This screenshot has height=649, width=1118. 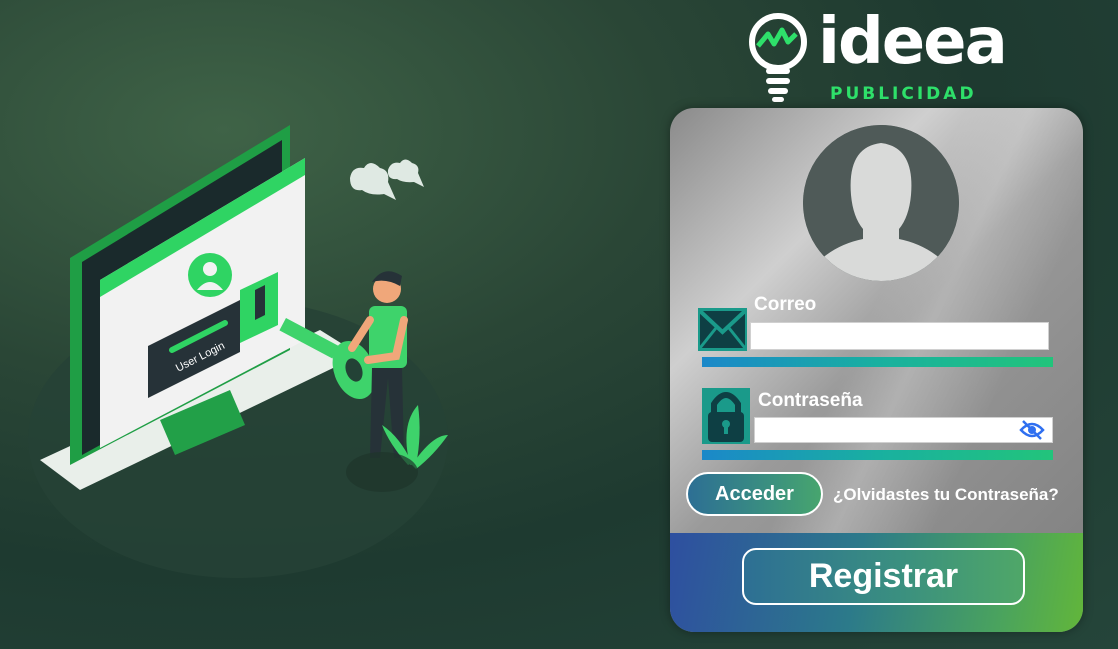 I want to click on password-label: Contraseña, so click(x=810, y=400).